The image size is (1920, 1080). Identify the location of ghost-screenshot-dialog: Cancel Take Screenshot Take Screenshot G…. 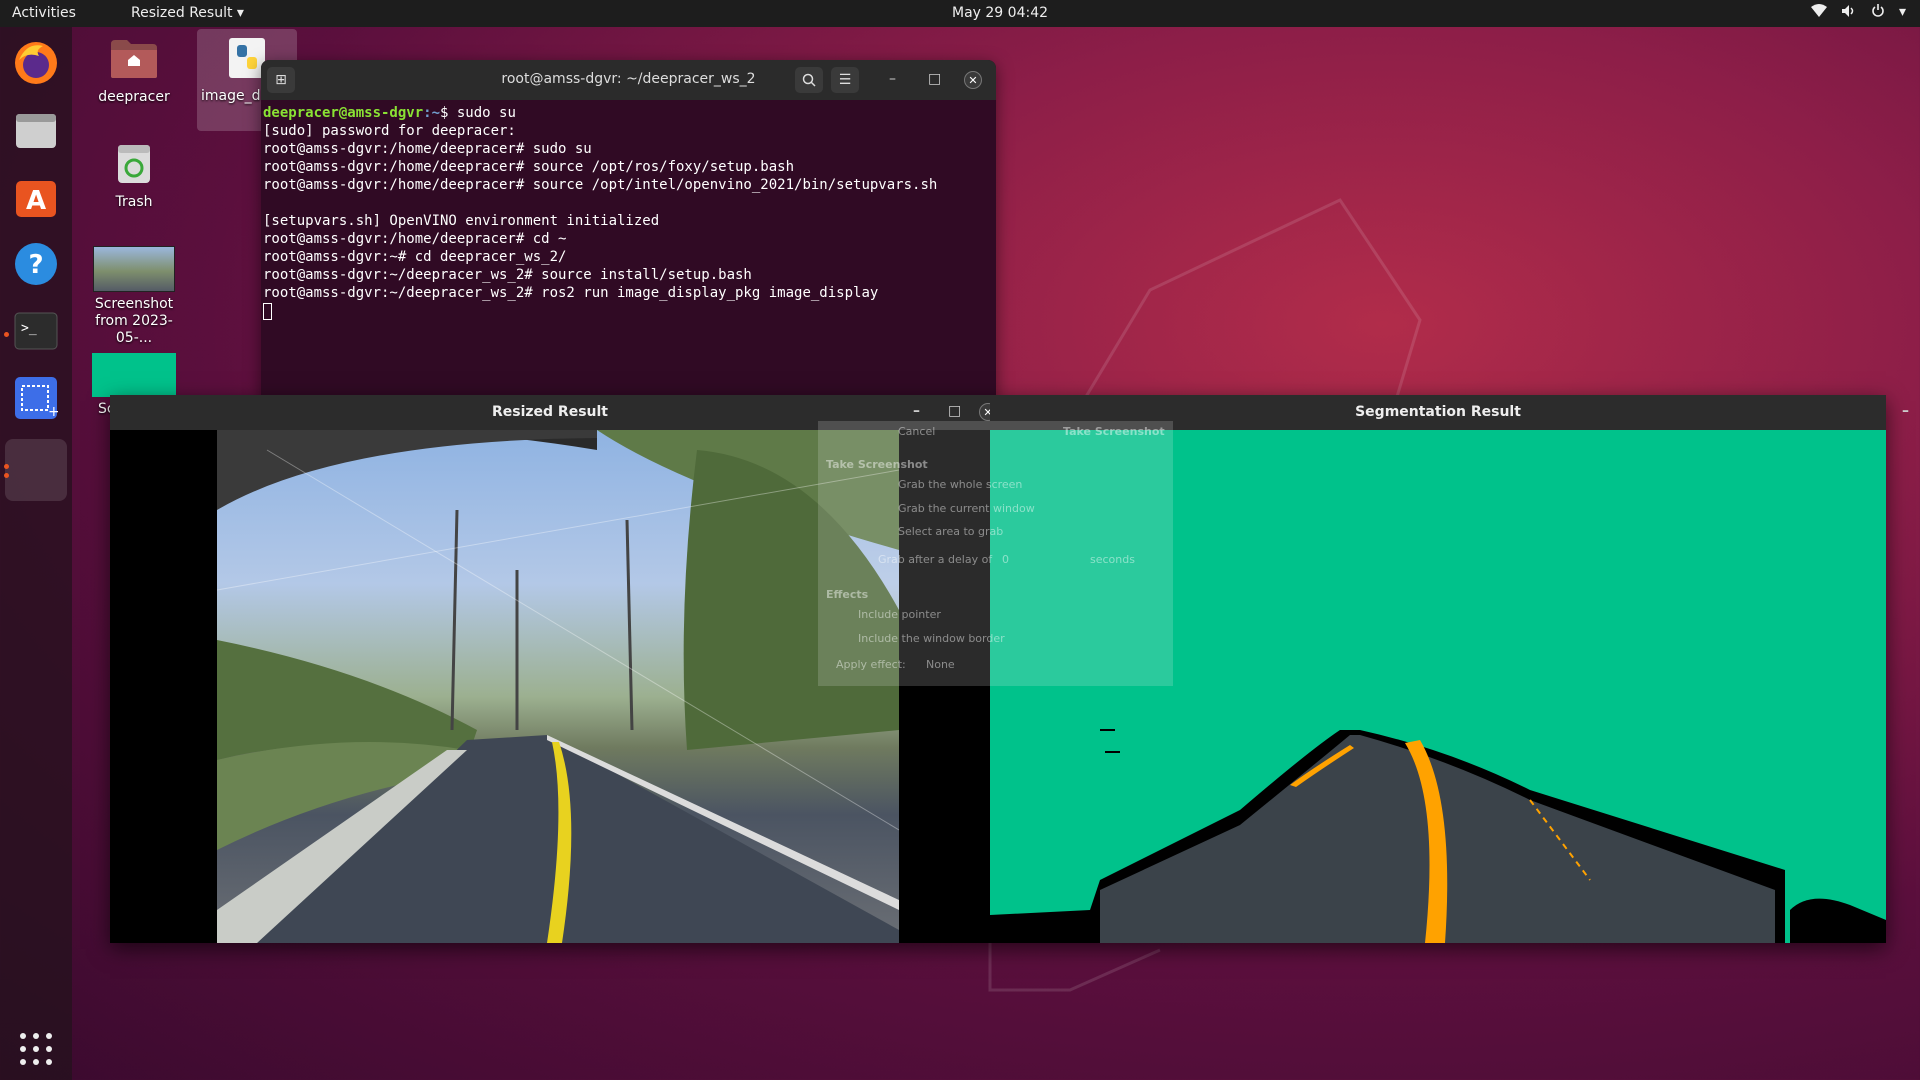
(995, 553).